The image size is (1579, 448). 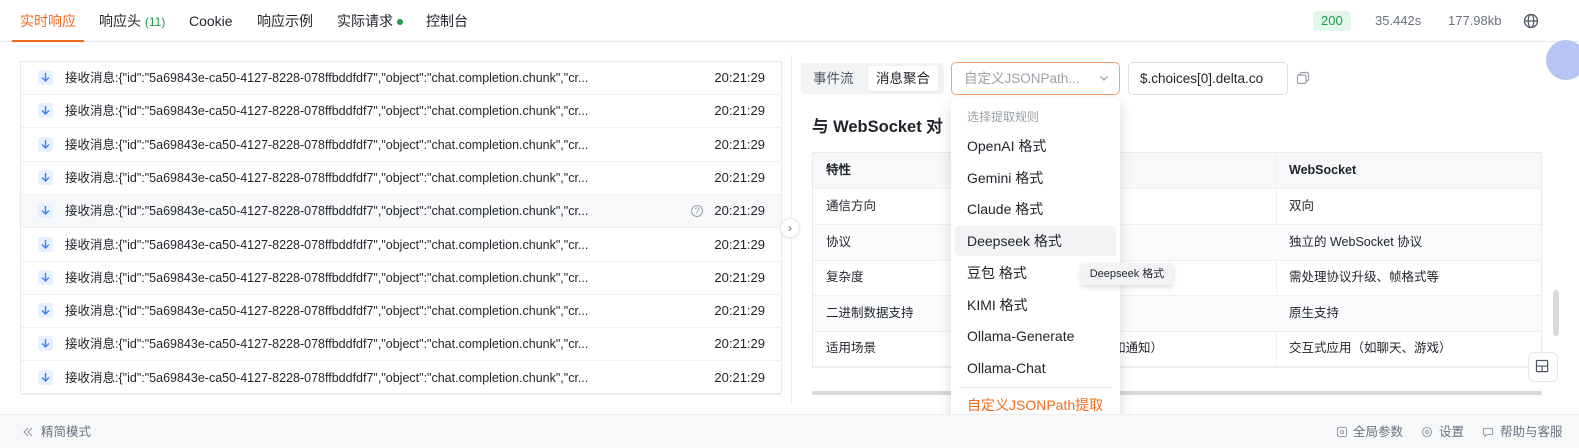 What do you see at coordinates (877, 127) in the screenshot?
I see `section-heading: 与 WebSocket 对` at bounding box center [877, 127].